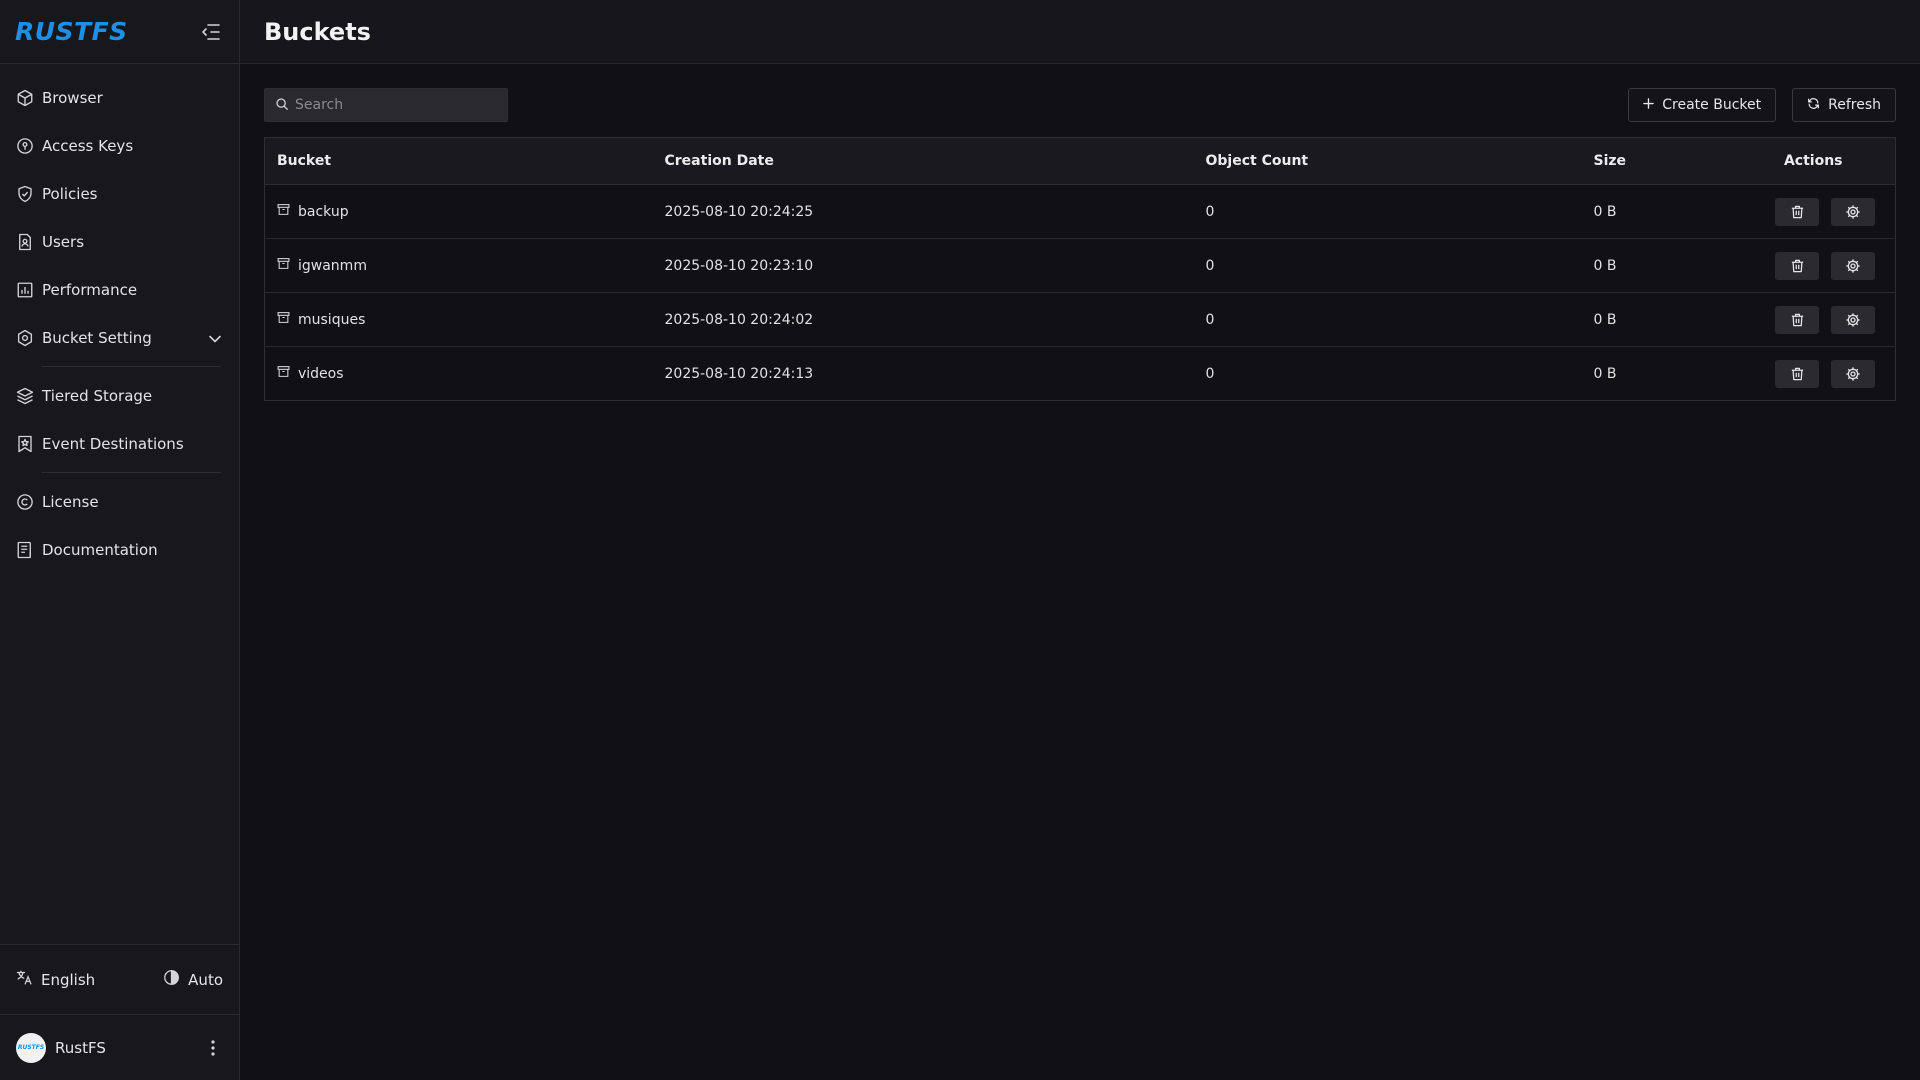 This screenshot has height=1080, width=1920. Describe the element at coordinates (317, 31) in the screenshot. I see `page-title: Buckets` at that location.